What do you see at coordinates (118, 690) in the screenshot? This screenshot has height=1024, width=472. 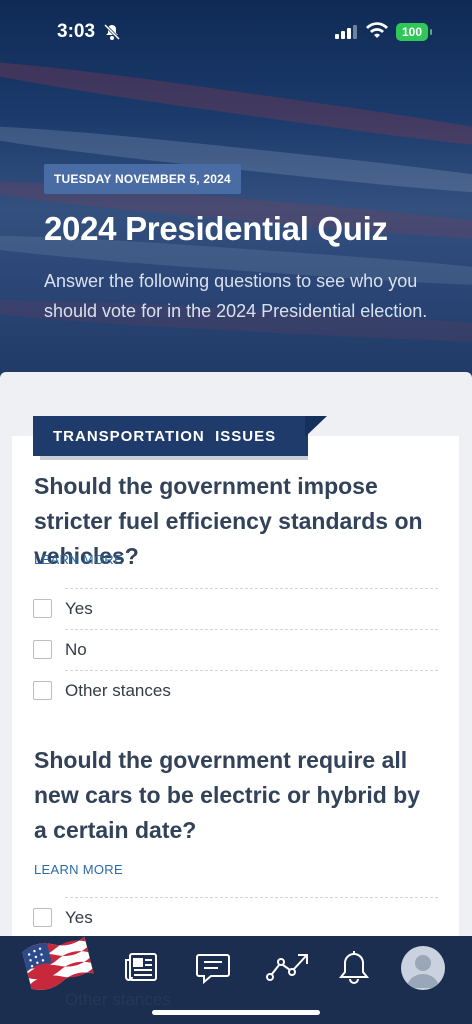 I see `option-label: Other stances` at bounding box center [118, 690].